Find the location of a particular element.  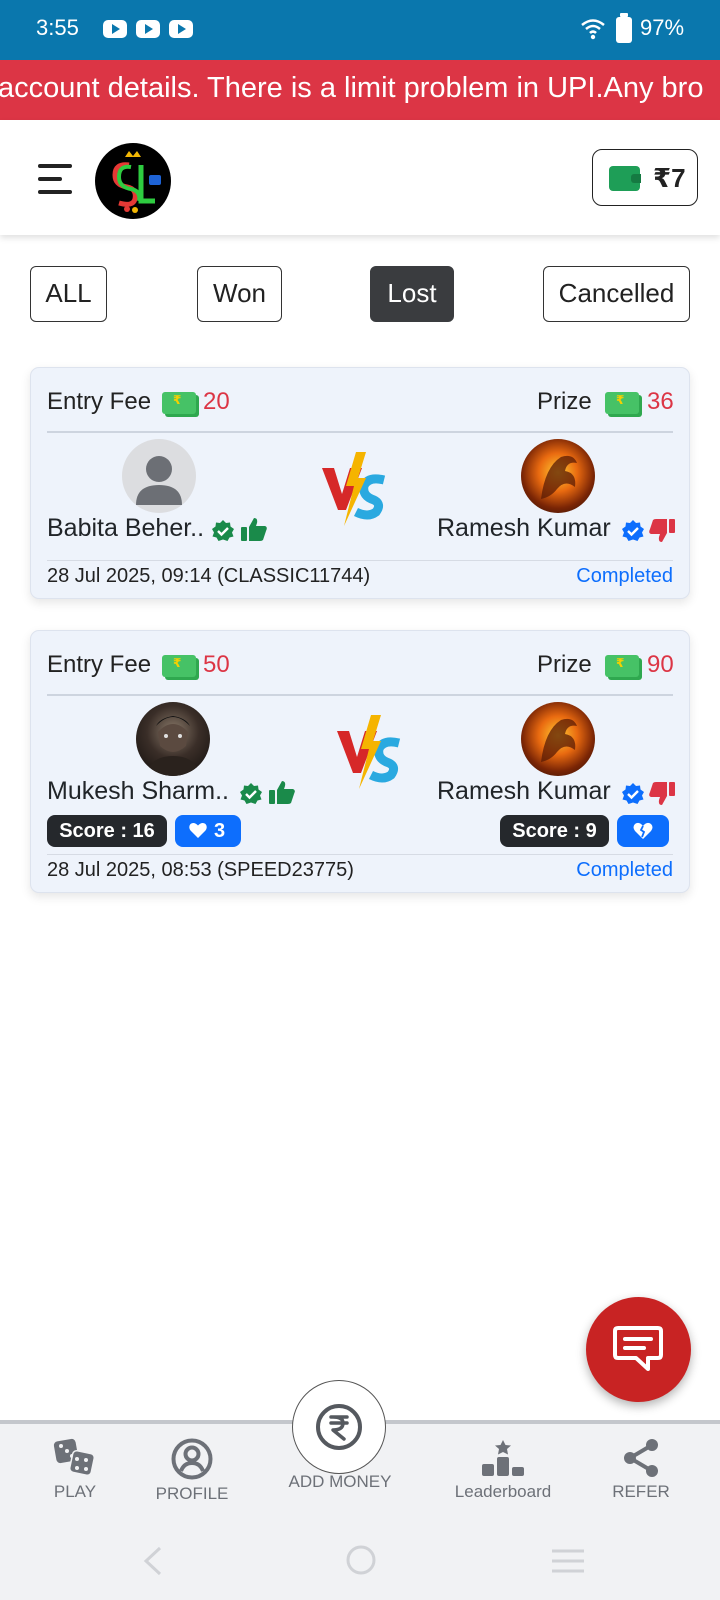

entry-fee-amount: 50 is located at coordinates (216, 664).